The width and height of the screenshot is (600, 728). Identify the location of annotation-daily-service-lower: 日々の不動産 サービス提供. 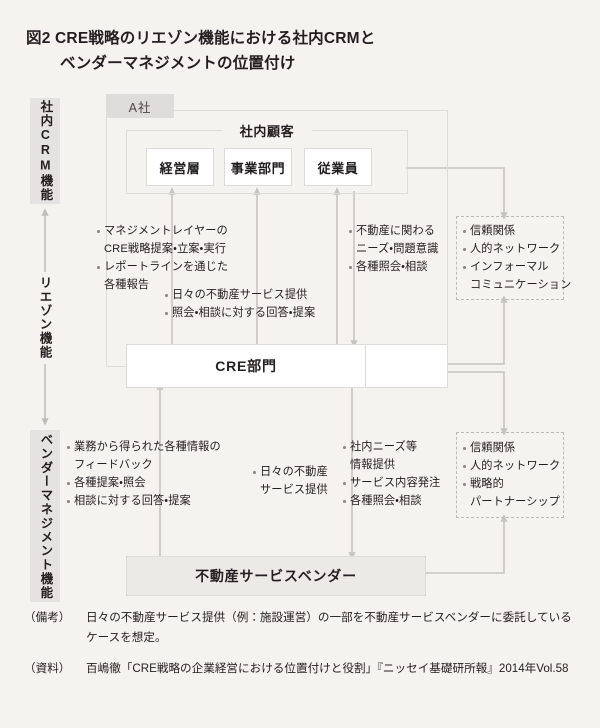
(290, 481).